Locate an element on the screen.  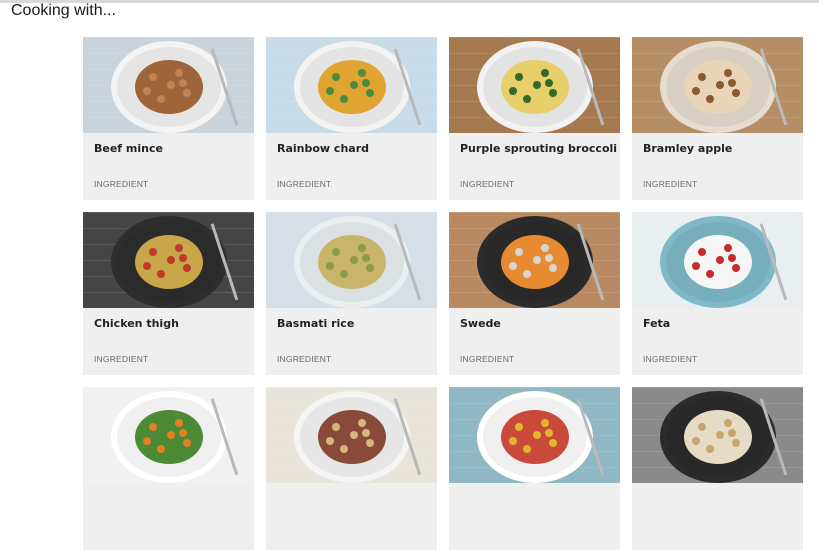
basmati-rice-image-graphic is located at coordinates (351, 260).